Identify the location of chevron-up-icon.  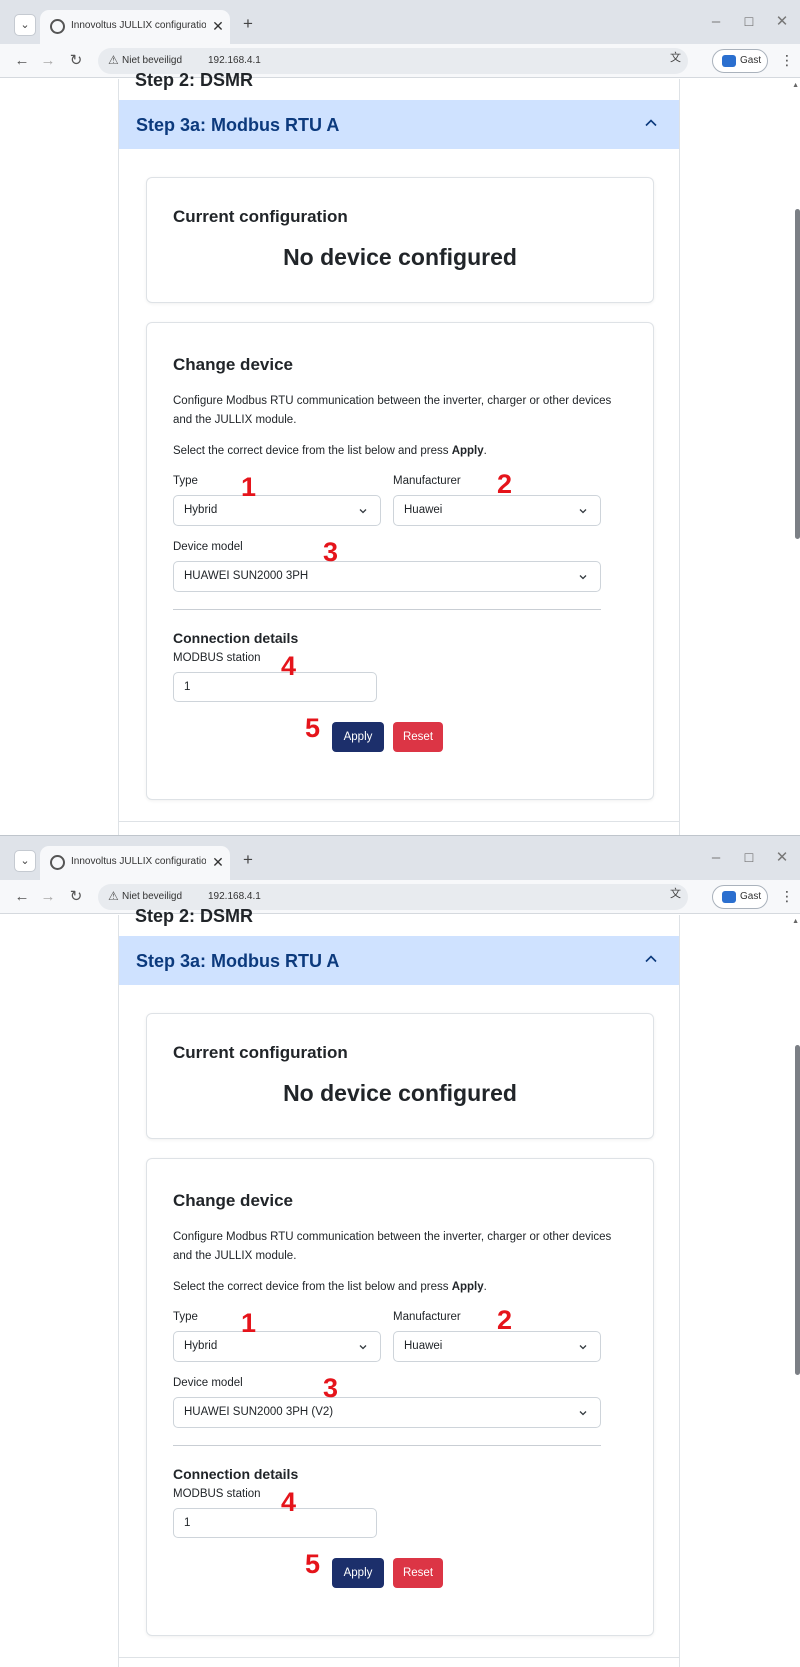
(651, 123).